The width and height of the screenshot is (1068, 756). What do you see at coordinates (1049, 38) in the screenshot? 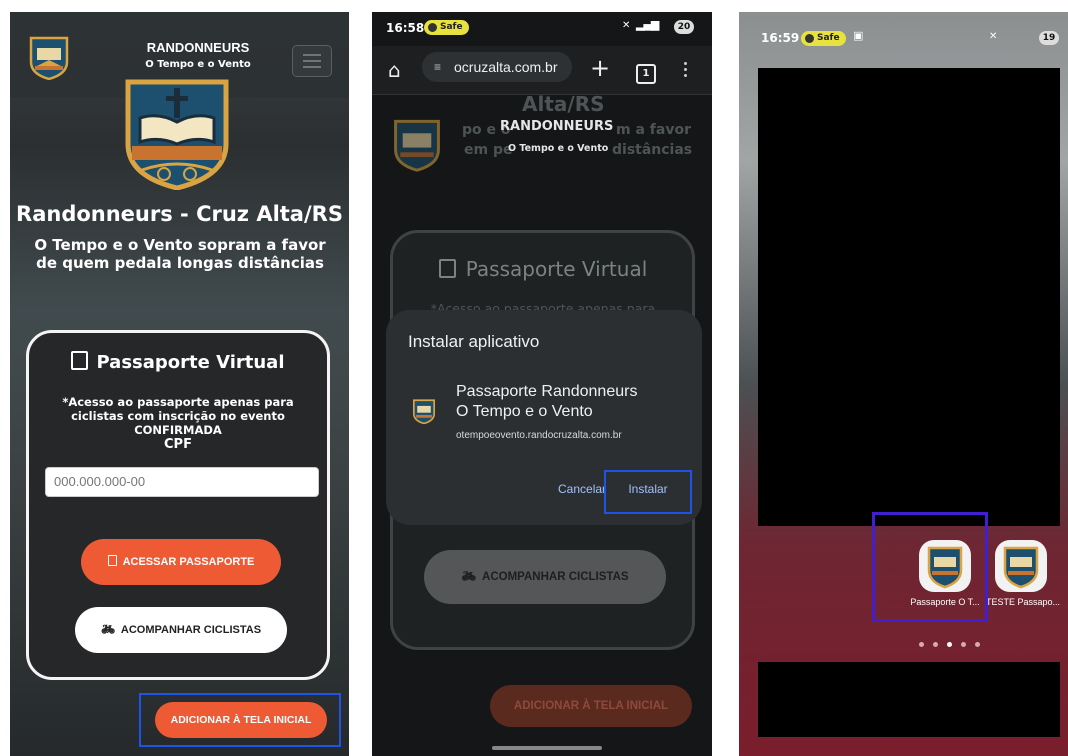
I see `battery-icon: 19` at bounding box center [1049, 38].